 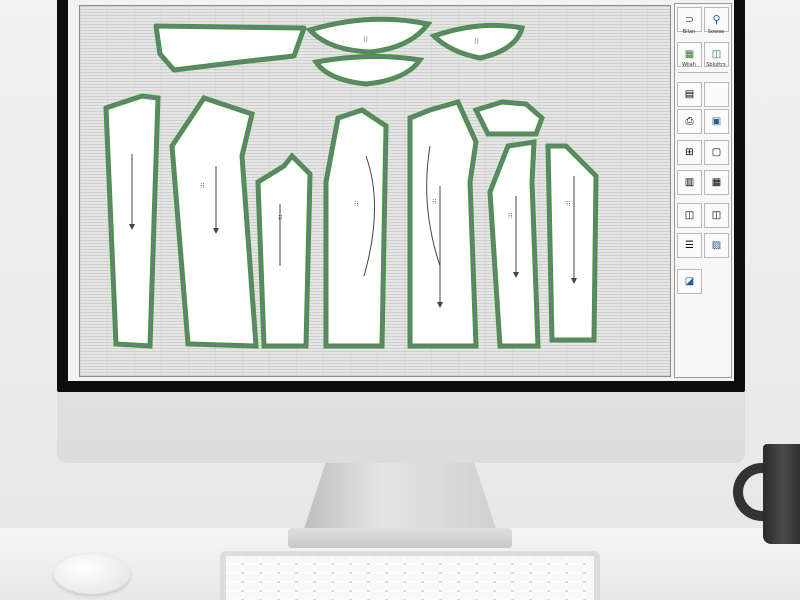 I want to click on layers-icon: ◫, so click(x=716, y=54).